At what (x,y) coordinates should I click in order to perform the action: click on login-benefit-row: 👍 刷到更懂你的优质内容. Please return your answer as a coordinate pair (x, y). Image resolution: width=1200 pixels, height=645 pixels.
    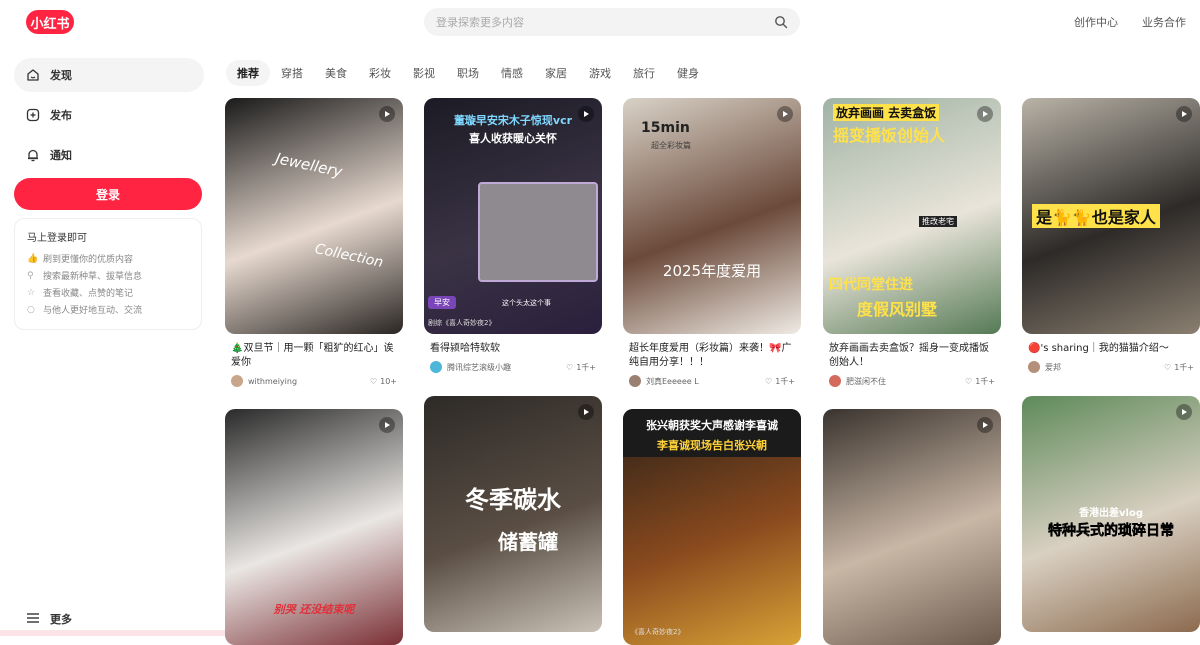
    Looking at the image, I should click on (108, 258).